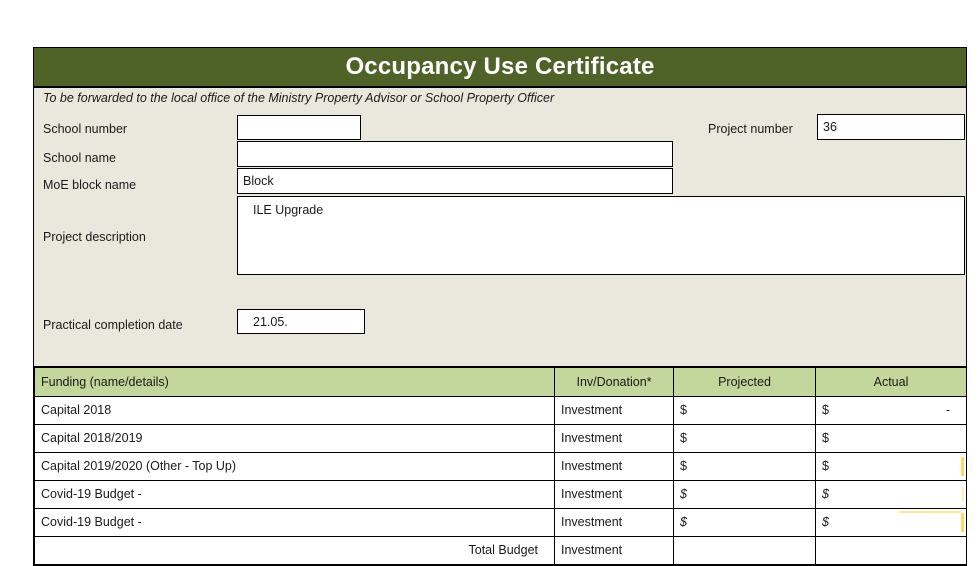  What do you see at coordinates (113, 325) in the screenshot?
I see `practical-completion-date-label: Practical completion date` at bounding box center [113, 325].